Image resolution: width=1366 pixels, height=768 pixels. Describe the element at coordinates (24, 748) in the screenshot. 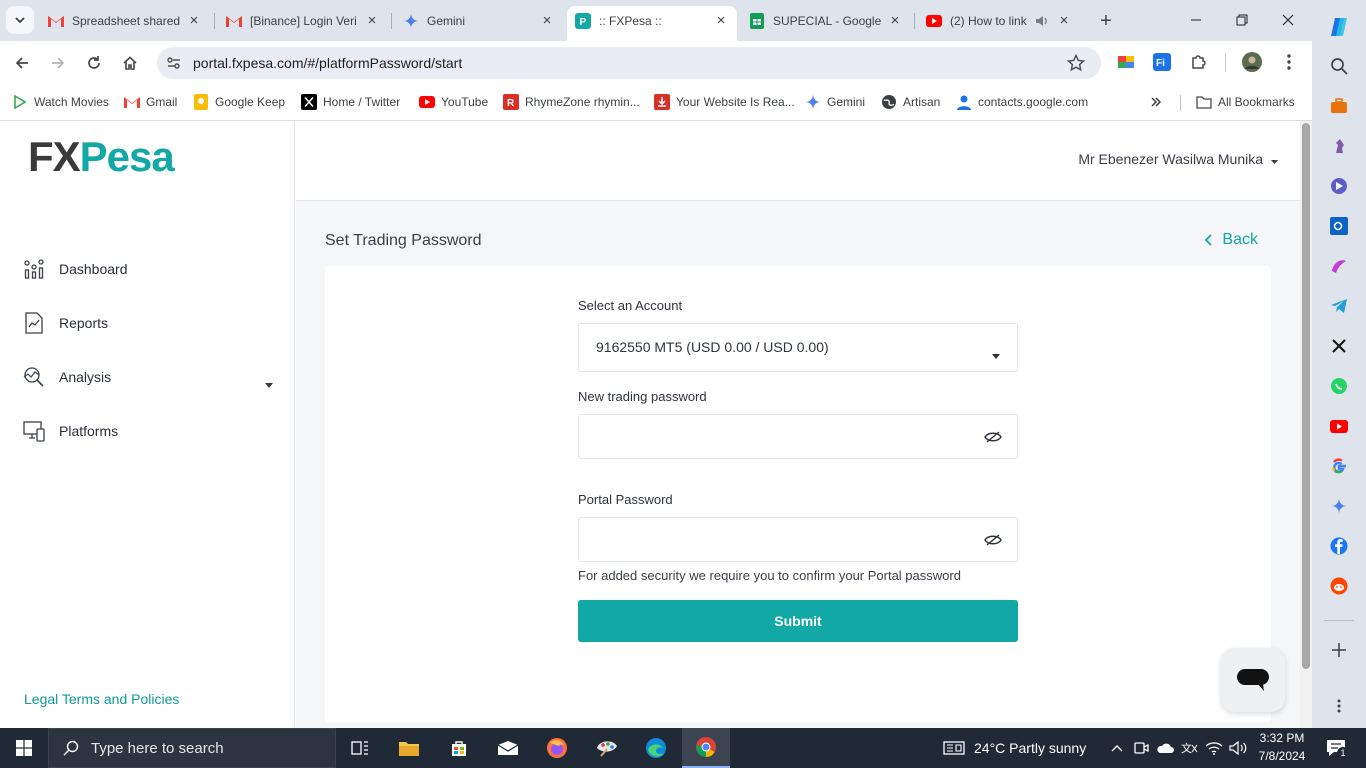

I see `start-button` at that location.